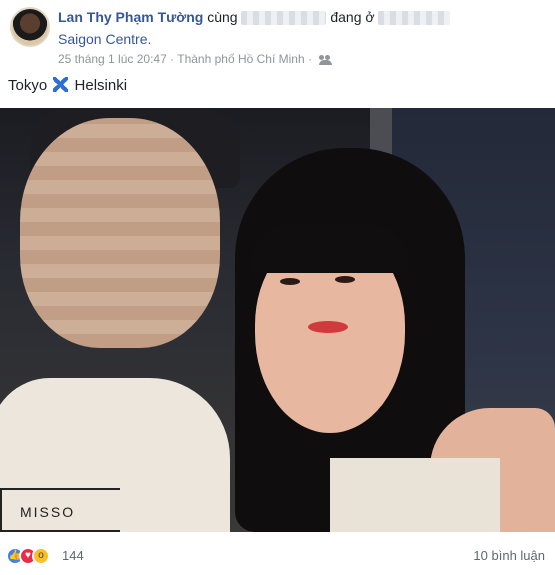  I want to click on author-avatar, so click(30, 27).